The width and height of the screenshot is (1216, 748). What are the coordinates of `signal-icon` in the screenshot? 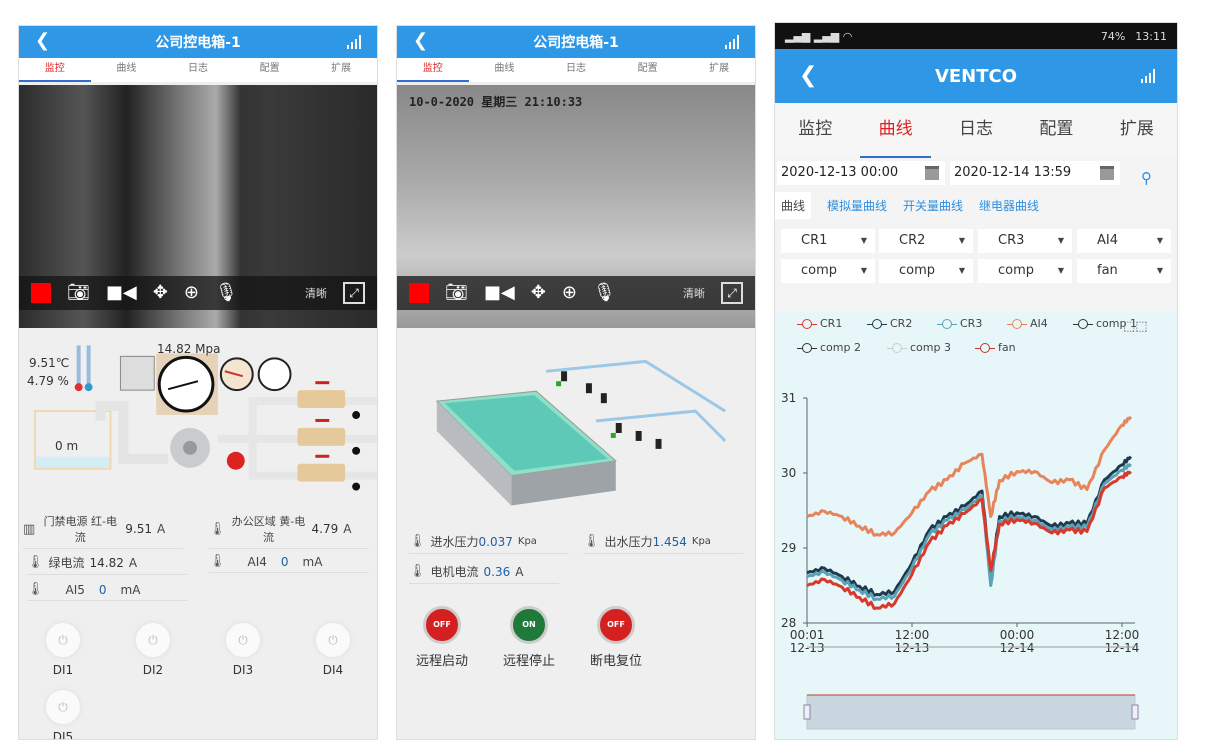 It's located at (354, 42).